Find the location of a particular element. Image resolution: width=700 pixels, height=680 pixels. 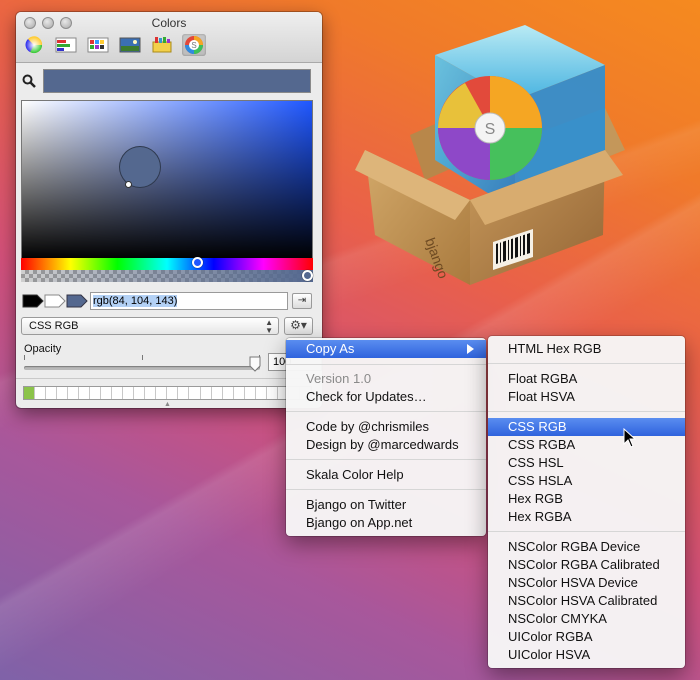

submenu-item-css-hsla: CSS HSLA is located at coordinates (586, 481).